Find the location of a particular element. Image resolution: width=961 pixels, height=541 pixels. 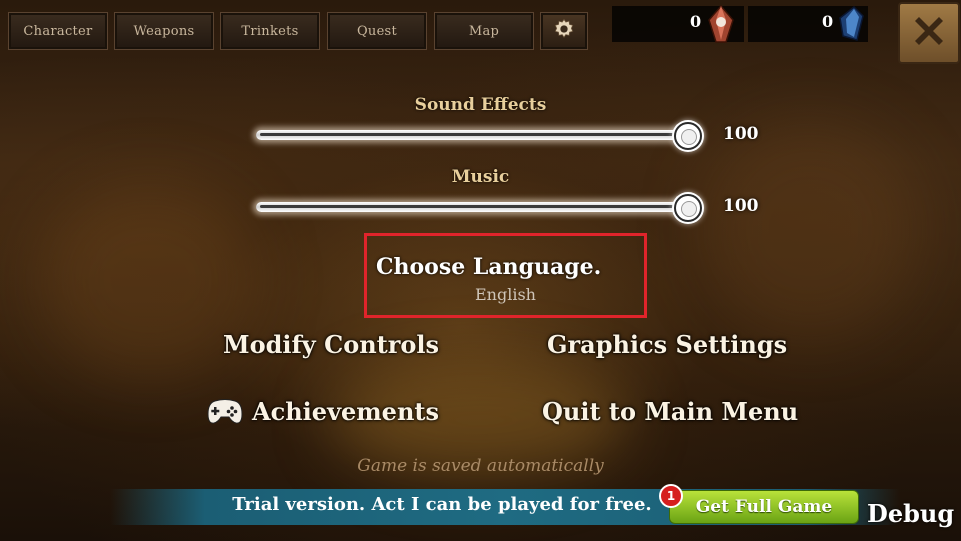

music-label: Music is located at coordinates (480, 177).